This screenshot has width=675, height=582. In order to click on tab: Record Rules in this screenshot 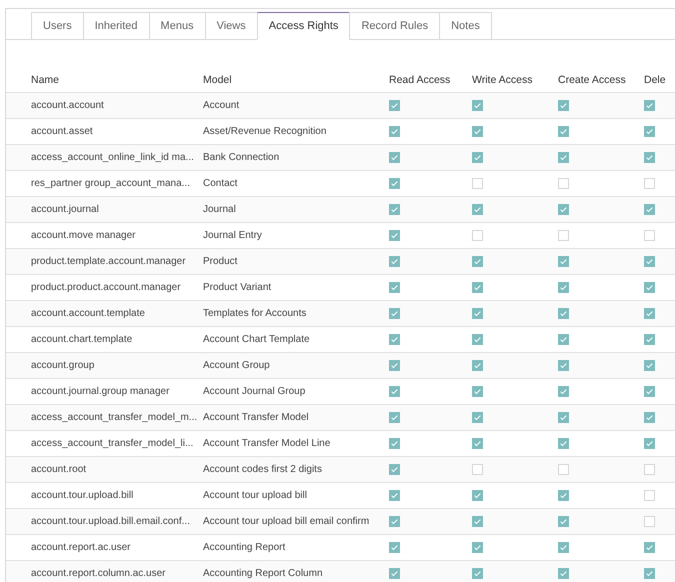, I will do `click(394, 26)`.